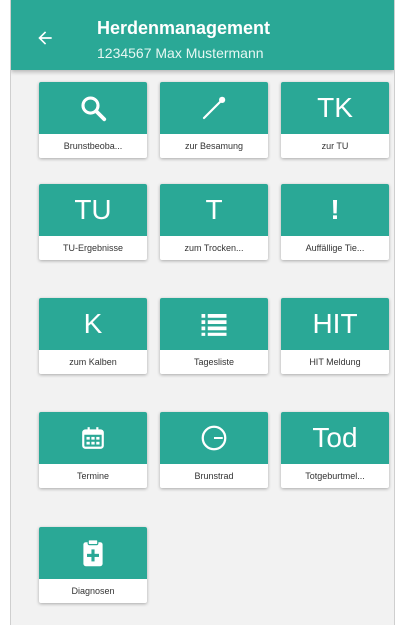  I want to click on exclamation-icon: !, so click(335, 209).